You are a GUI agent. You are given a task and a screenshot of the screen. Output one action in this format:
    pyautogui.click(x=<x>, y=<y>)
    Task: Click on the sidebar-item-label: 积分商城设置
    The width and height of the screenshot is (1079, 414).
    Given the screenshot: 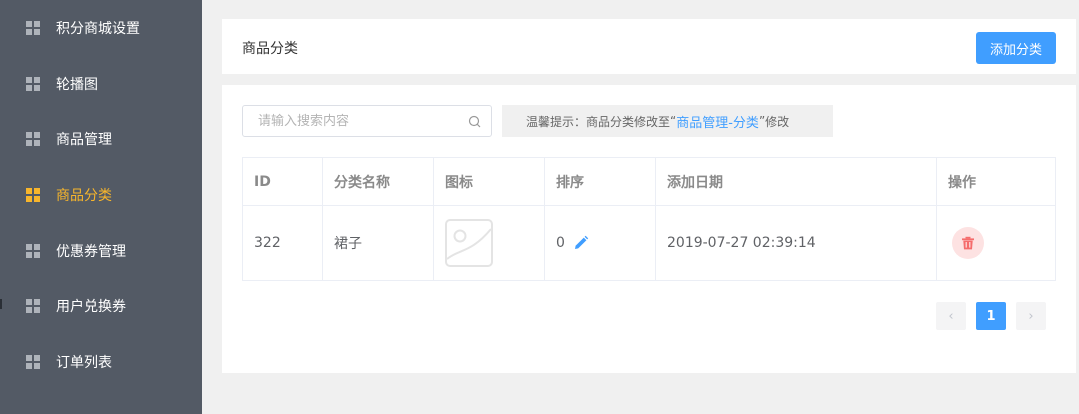 What is the action you would take?
    pyautogui.click(x=98, y=29)
    